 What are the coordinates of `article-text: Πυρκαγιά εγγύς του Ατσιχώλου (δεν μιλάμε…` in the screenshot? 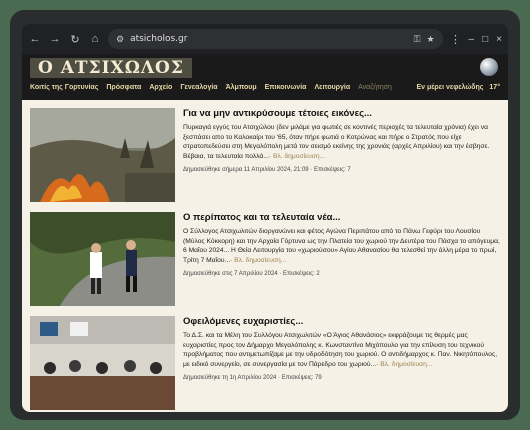 It's located at (336, 142).